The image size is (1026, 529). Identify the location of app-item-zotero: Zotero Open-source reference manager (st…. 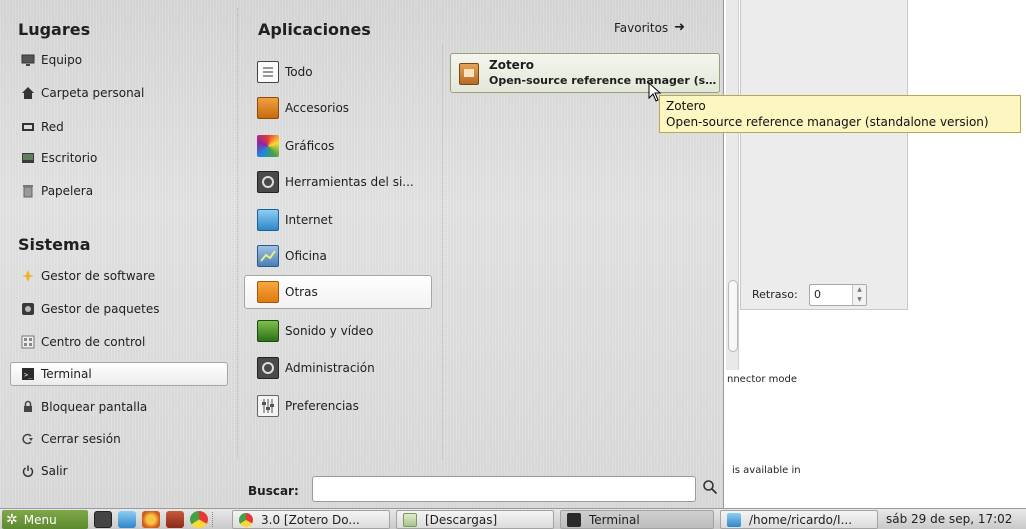
(585, 73).